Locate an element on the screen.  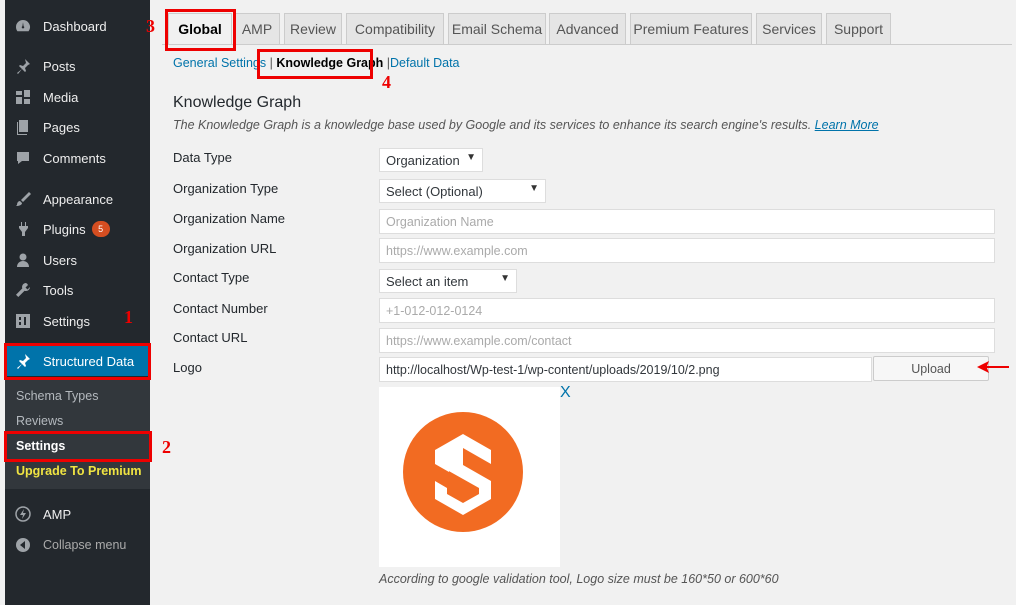
menu-appearance: Appearance is located at coordinates (77, 199).